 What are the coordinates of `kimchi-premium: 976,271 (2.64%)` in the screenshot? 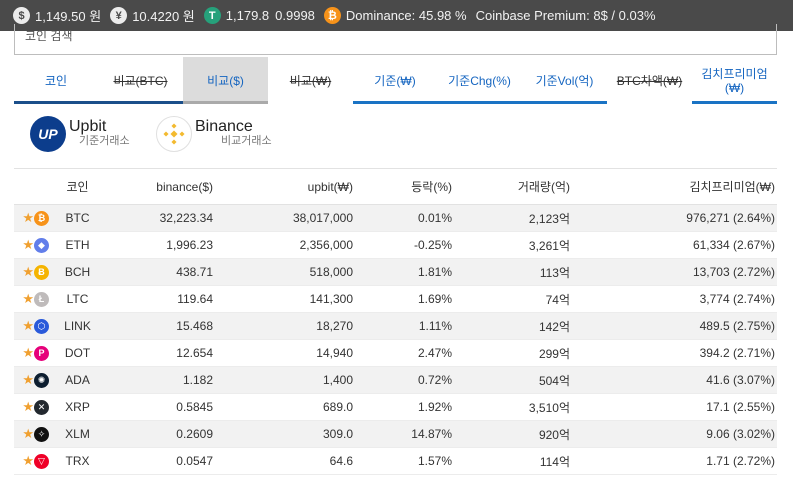 It's located at (673, 218).